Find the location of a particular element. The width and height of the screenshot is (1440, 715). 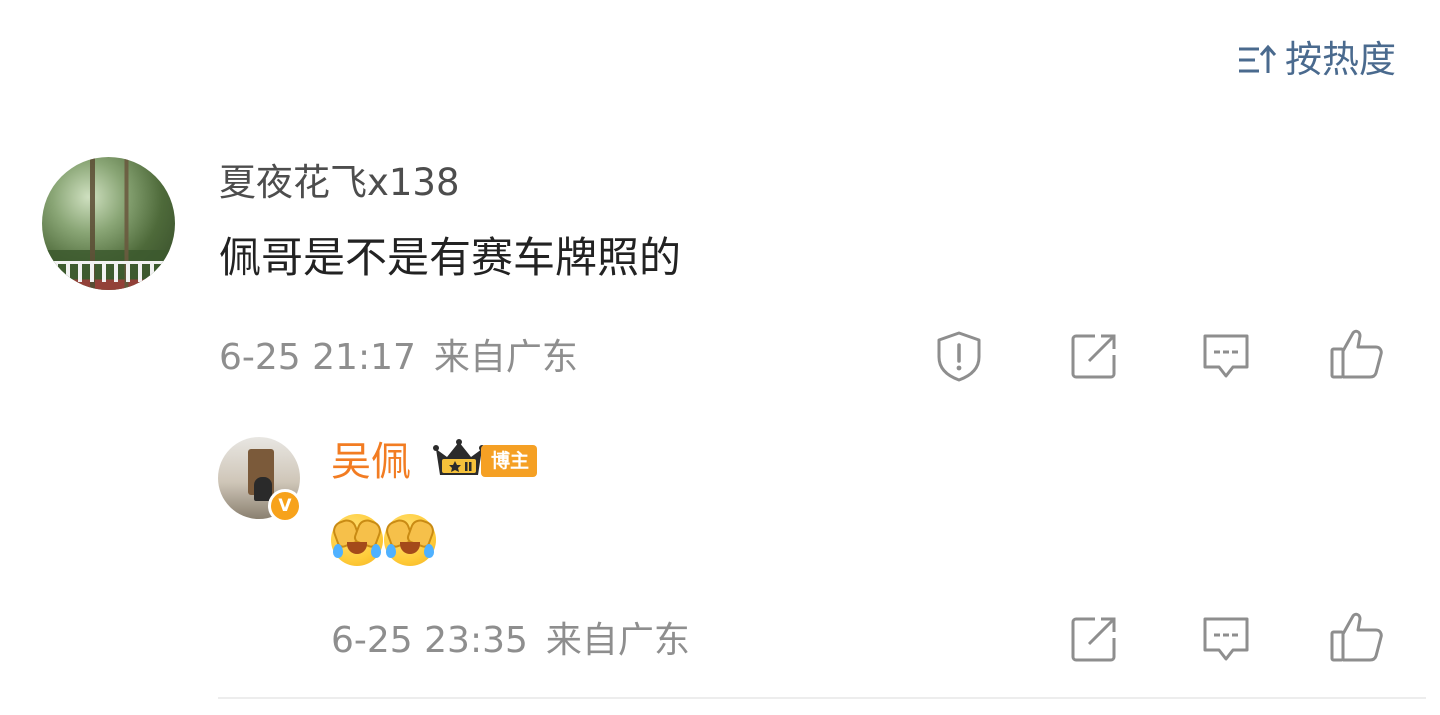

reply-location: 来自广东 is located at coordinates (617, 640).